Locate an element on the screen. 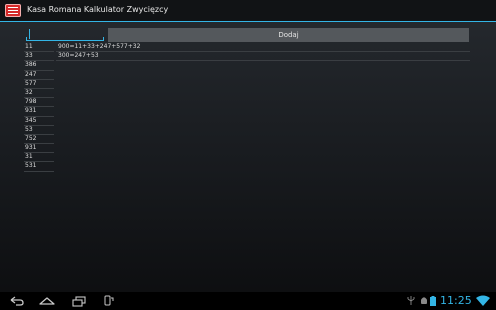  number-input is located at coordinates (65, 34).